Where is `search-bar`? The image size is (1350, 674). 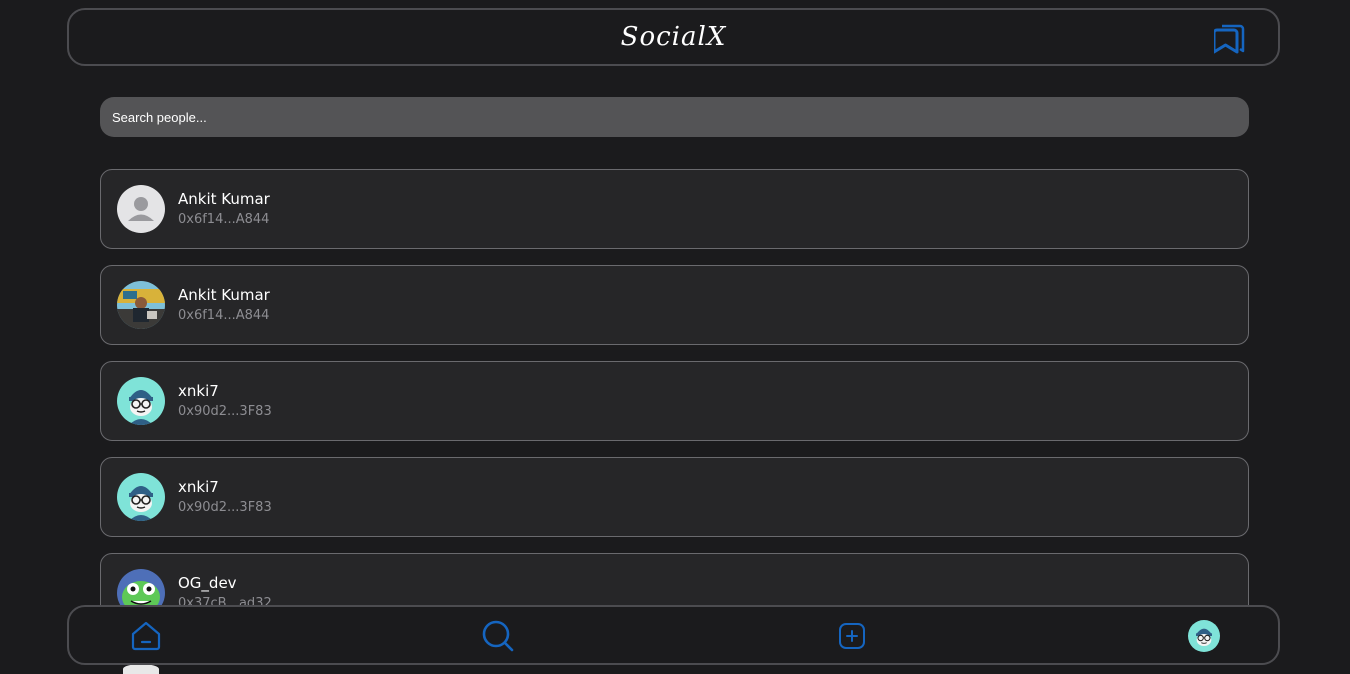 search-bar is located at coordinates (674, 117).